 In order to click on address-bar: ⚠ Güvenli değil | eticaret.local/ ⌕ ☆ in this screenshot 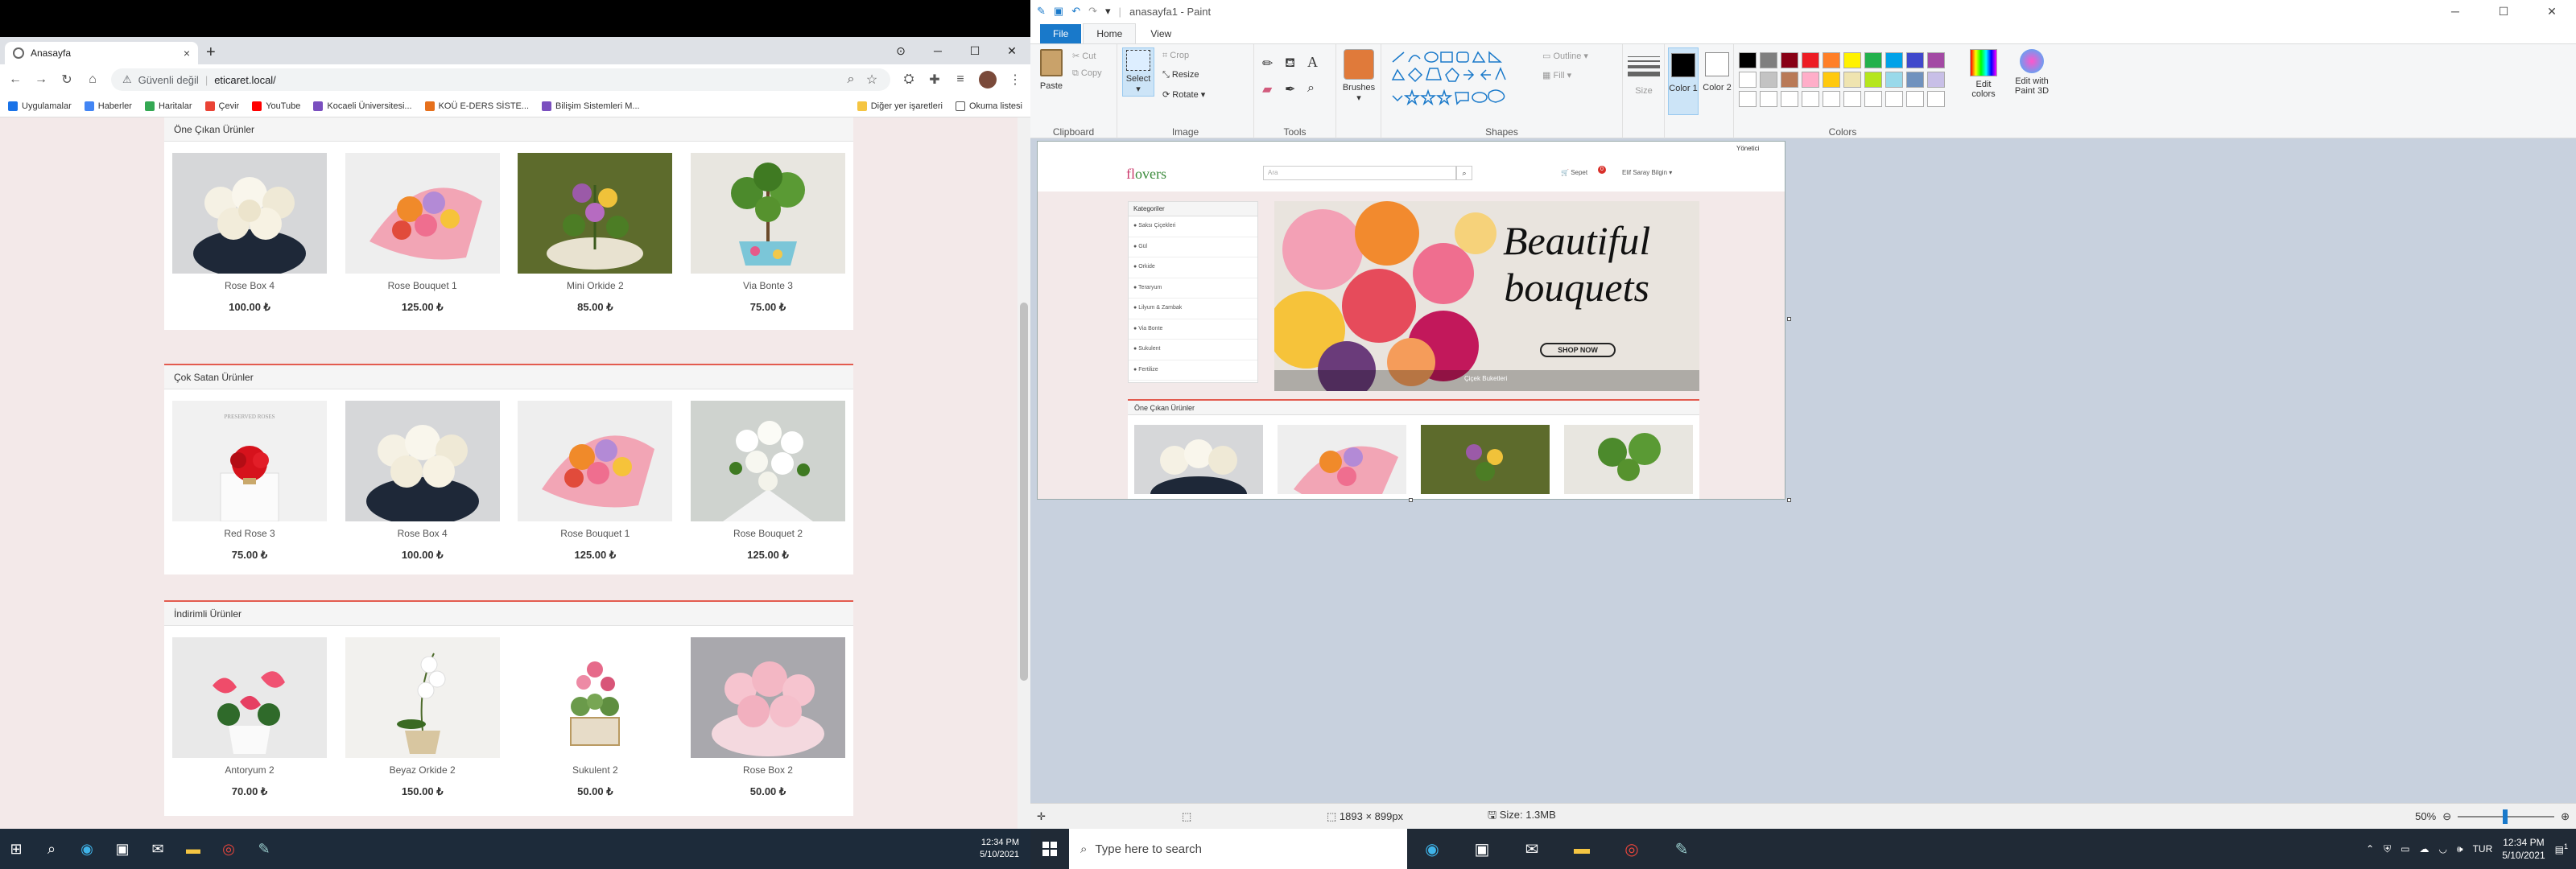, I will do `click(500, 79)`.